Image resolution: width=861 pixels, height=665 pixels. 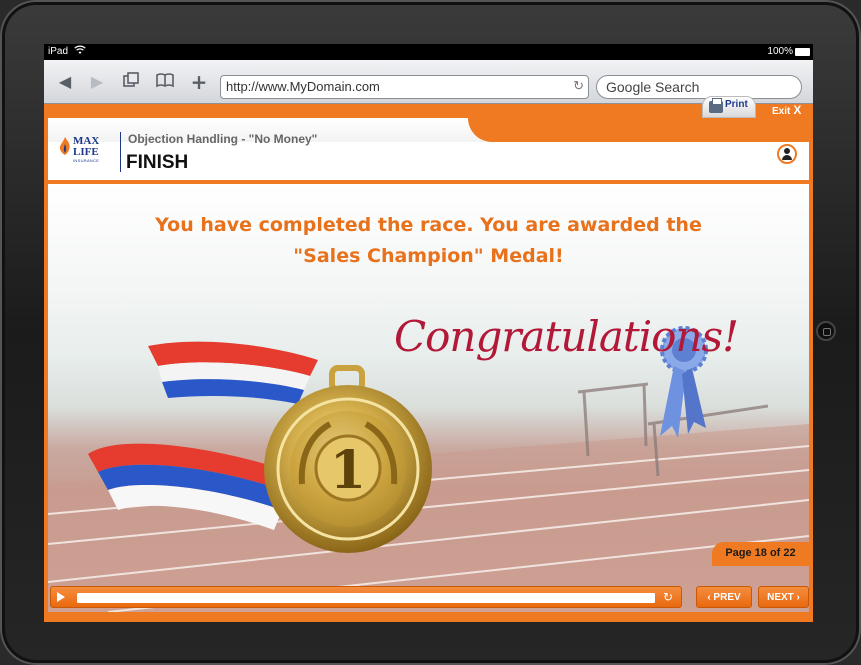 What do you see at coordinates (787, 154) in the screenshot?
I see `user-icon` at bounding box center [787, 154].